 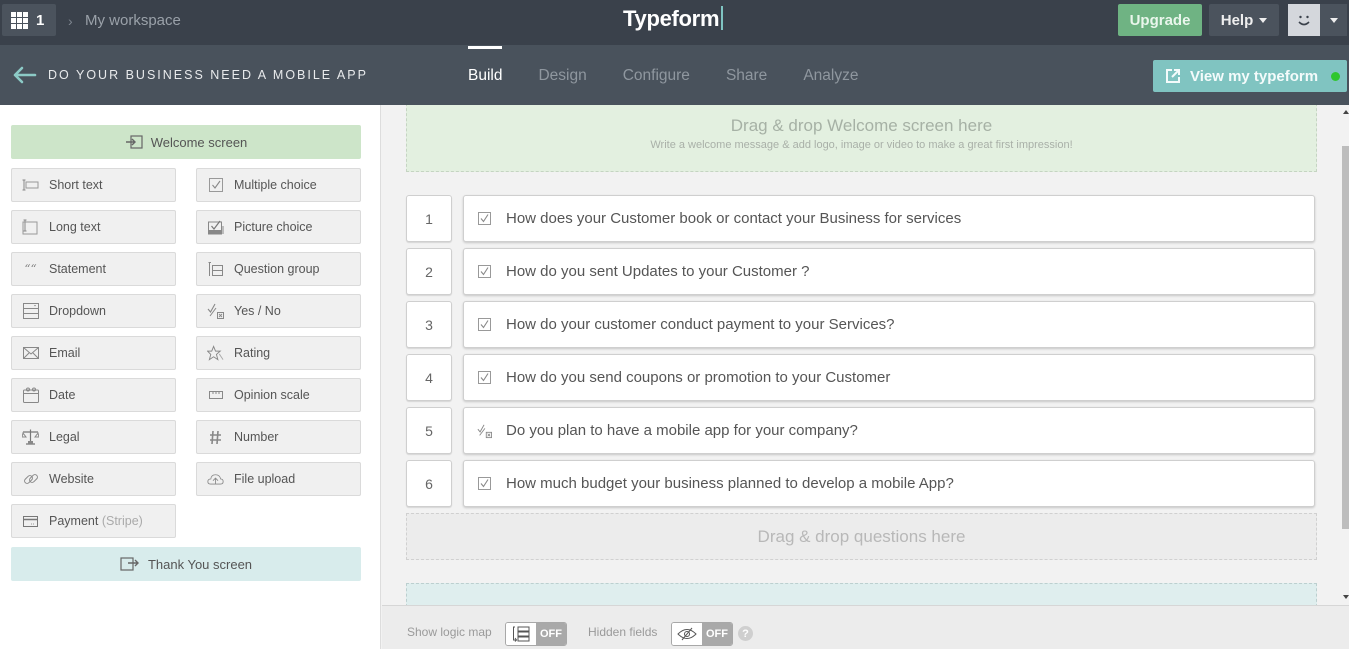 I want to click on qtype-date: Date, so click(x=93, y=395).